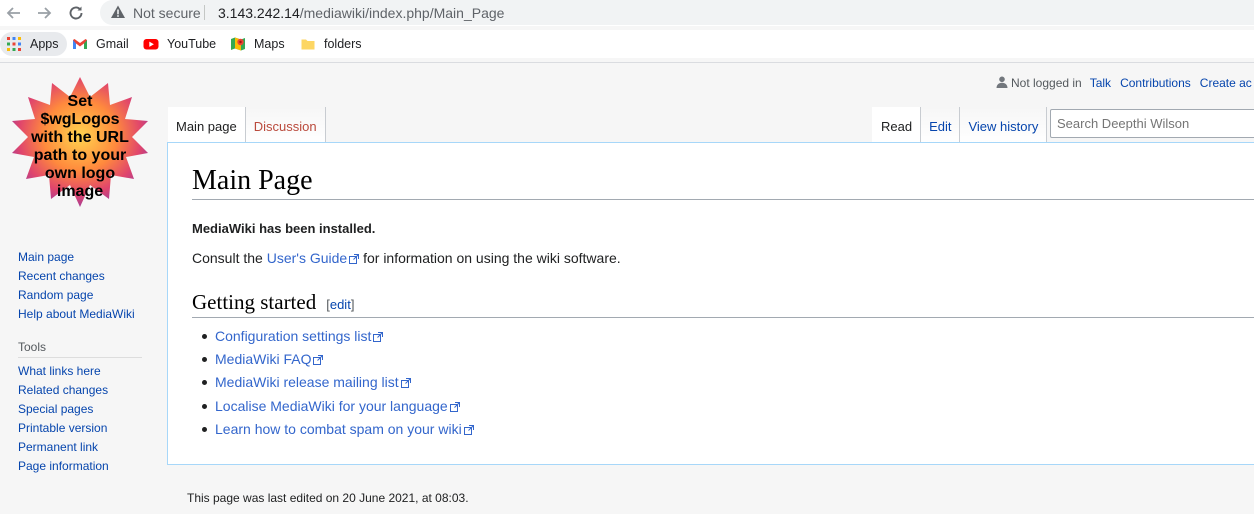 This screenshot has height=514, width=1254. I want to click on svg-text: $wgLogos, so click(79, 119).